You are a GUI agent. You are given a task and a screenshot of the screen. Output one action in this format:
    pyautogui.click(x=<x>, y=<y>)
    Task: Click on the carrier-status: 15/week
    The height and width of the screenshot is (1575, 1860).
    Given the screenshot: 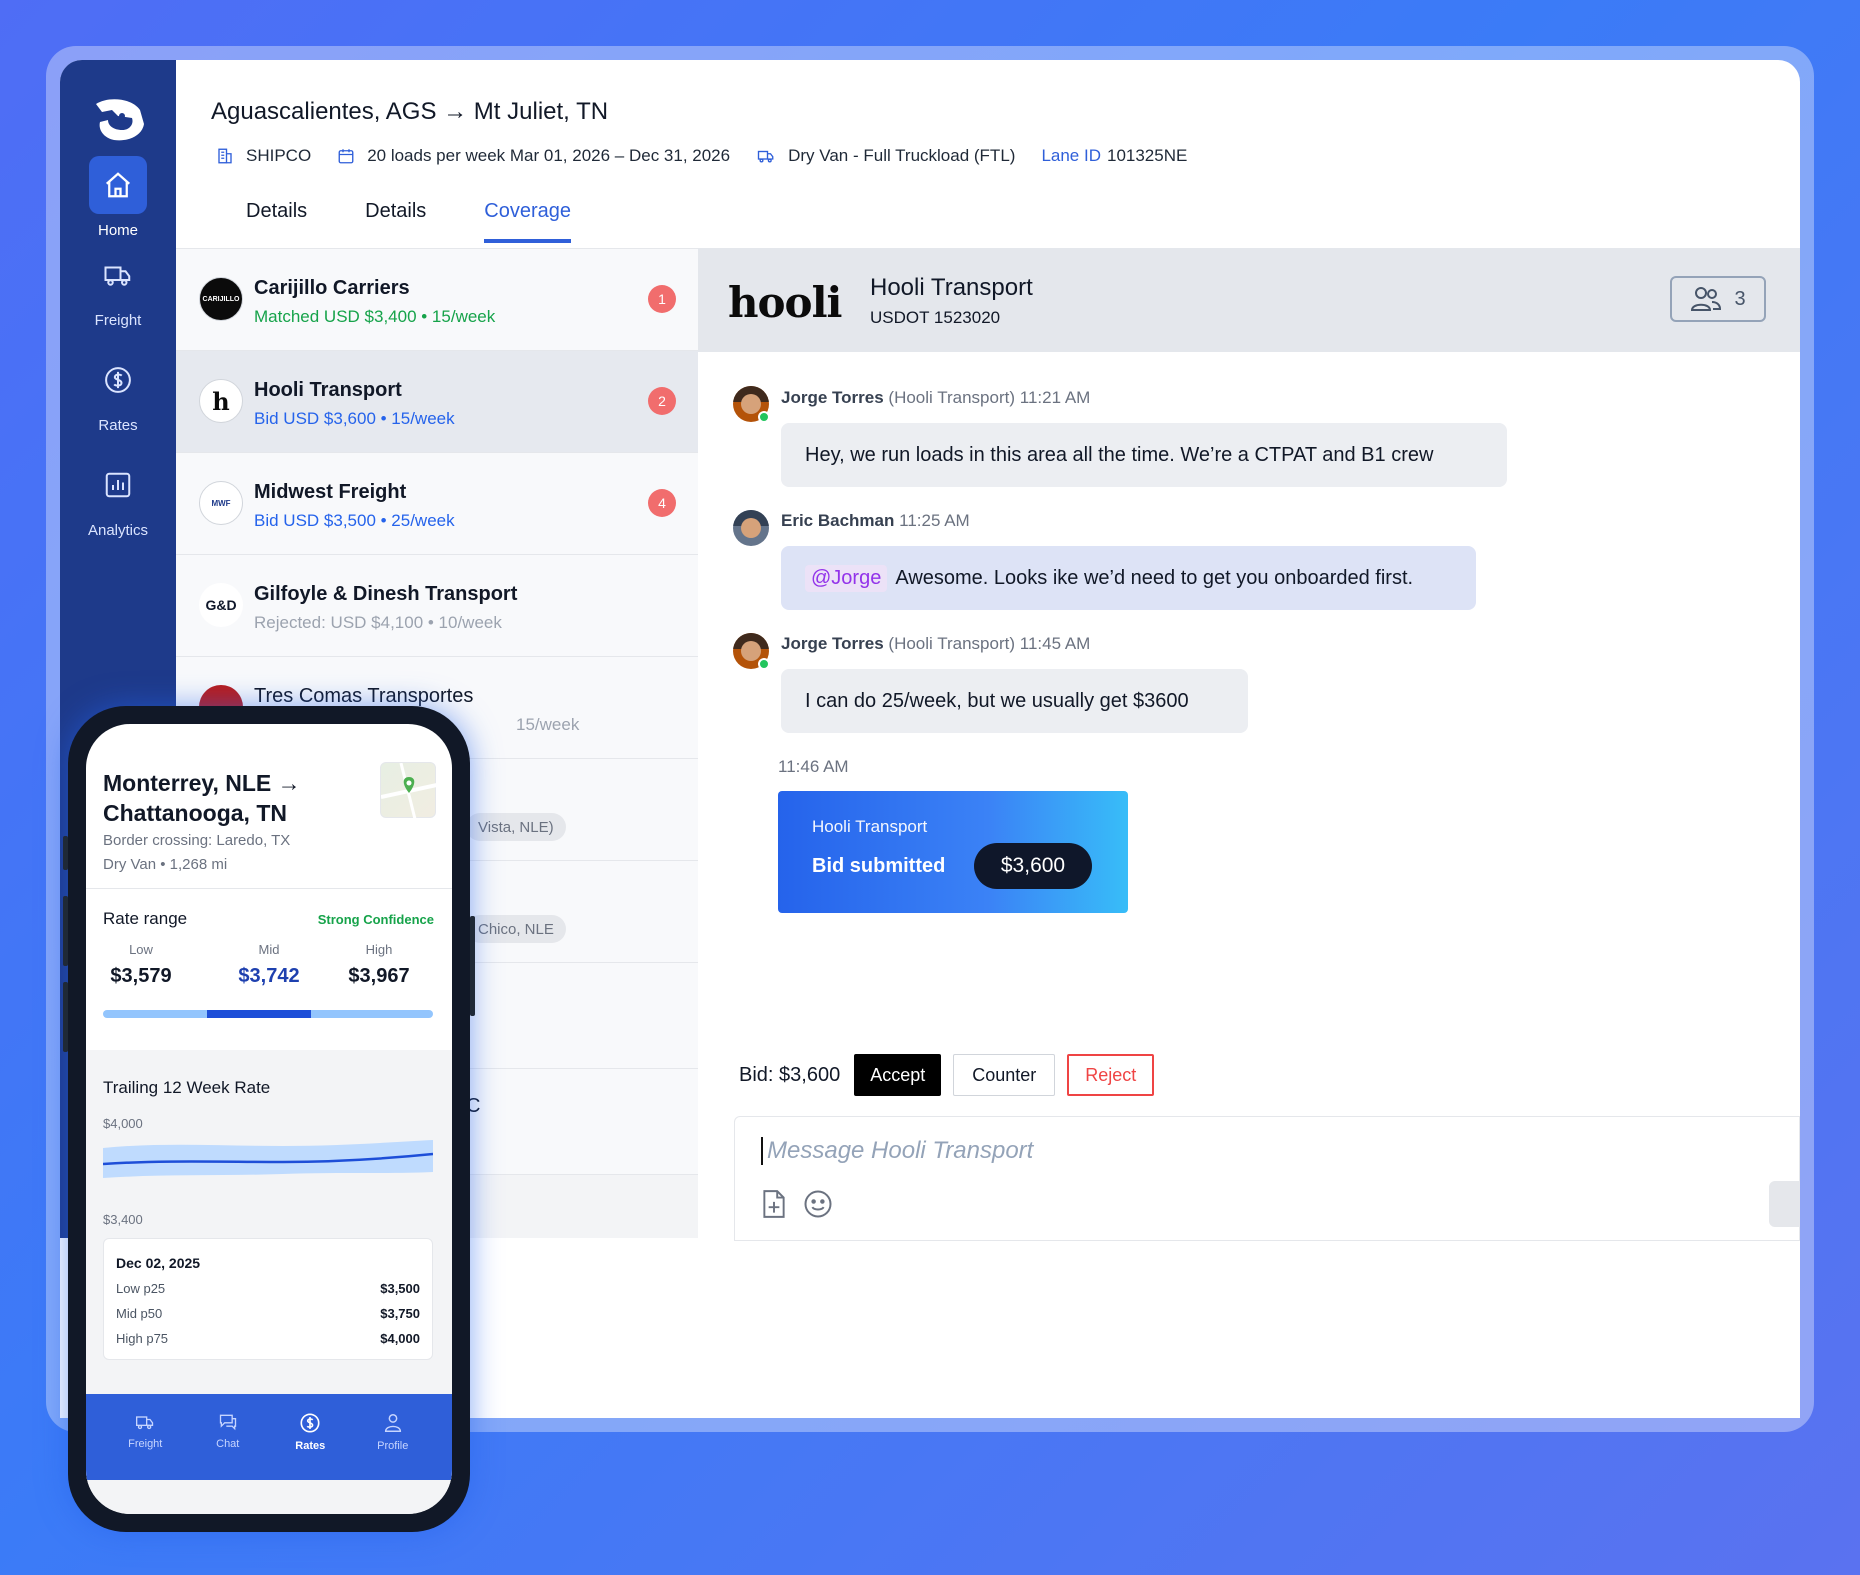 What is the action you would take?
    pyautogui.click(x=548, y=724)
    